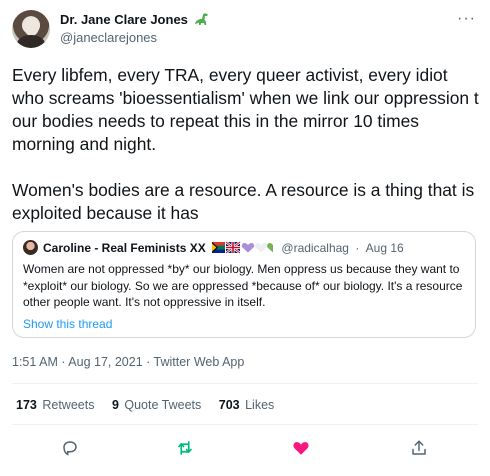 The image size is (490, 476). I want to click on like-icon, so click(301, 448).